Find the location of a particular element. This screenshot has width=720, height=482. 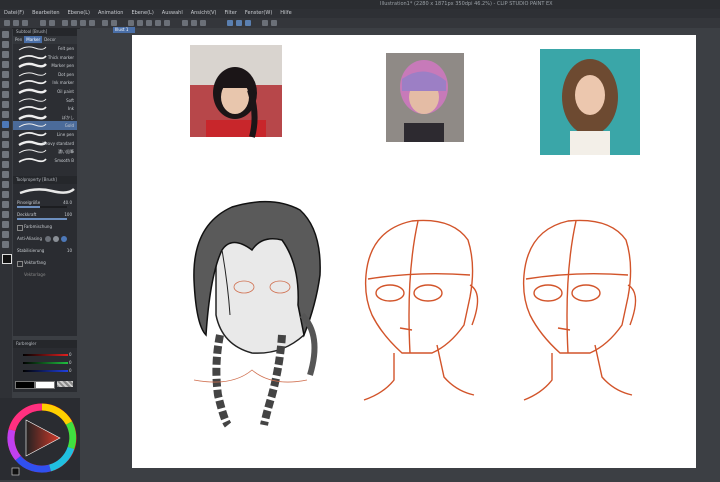

vector-snap-checkbox is located at coordinates (20, 264).